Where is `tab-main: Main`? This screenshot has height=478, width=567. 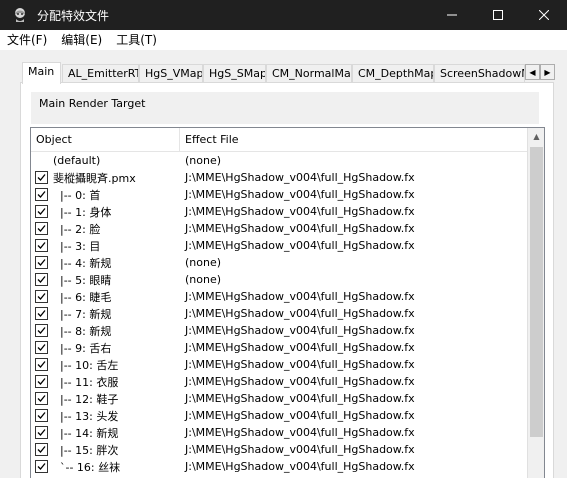
tab-main: Main is located at coordinates (41, 73).